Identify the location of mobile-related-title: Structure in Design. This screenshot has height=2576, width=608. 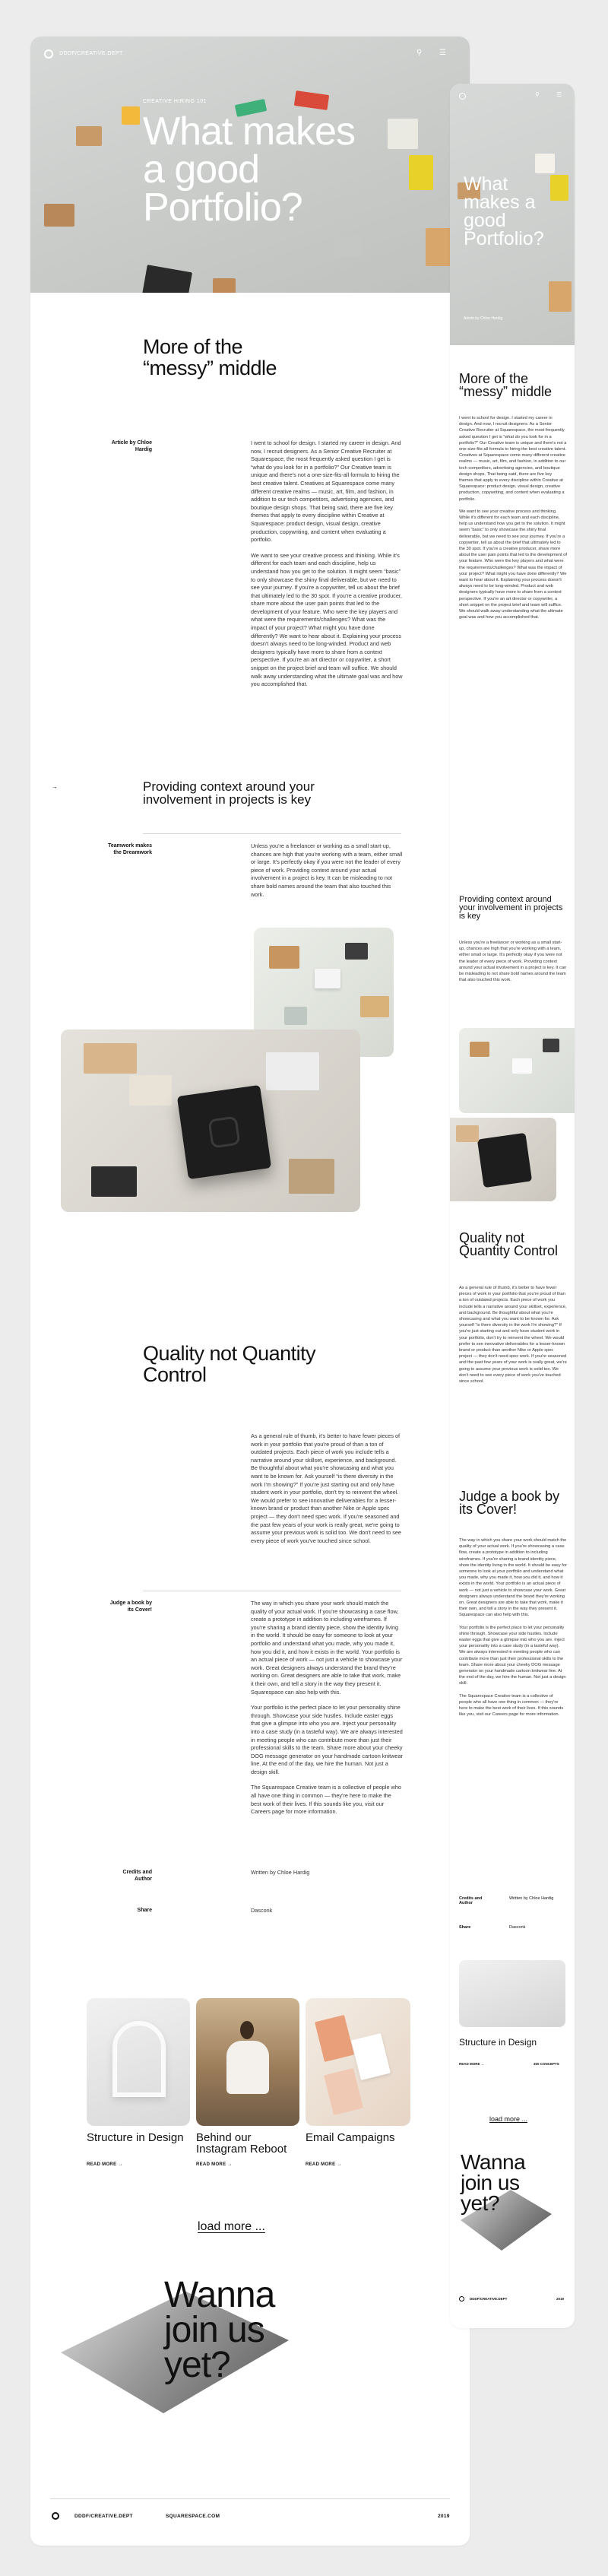
(505, 2042).